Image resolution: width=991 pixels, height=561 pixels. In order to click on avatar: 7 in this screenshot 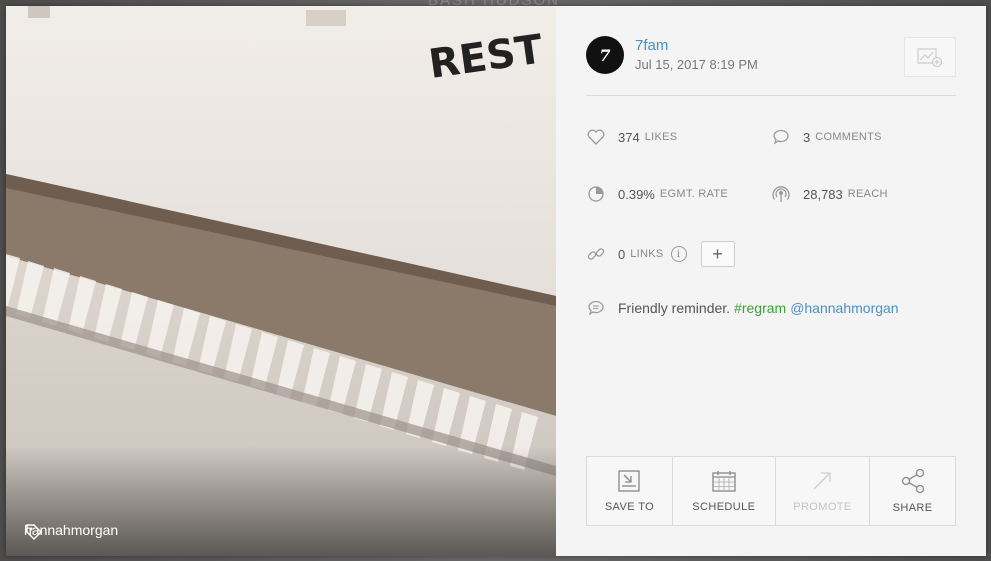, I will do `click(605, 55)`.